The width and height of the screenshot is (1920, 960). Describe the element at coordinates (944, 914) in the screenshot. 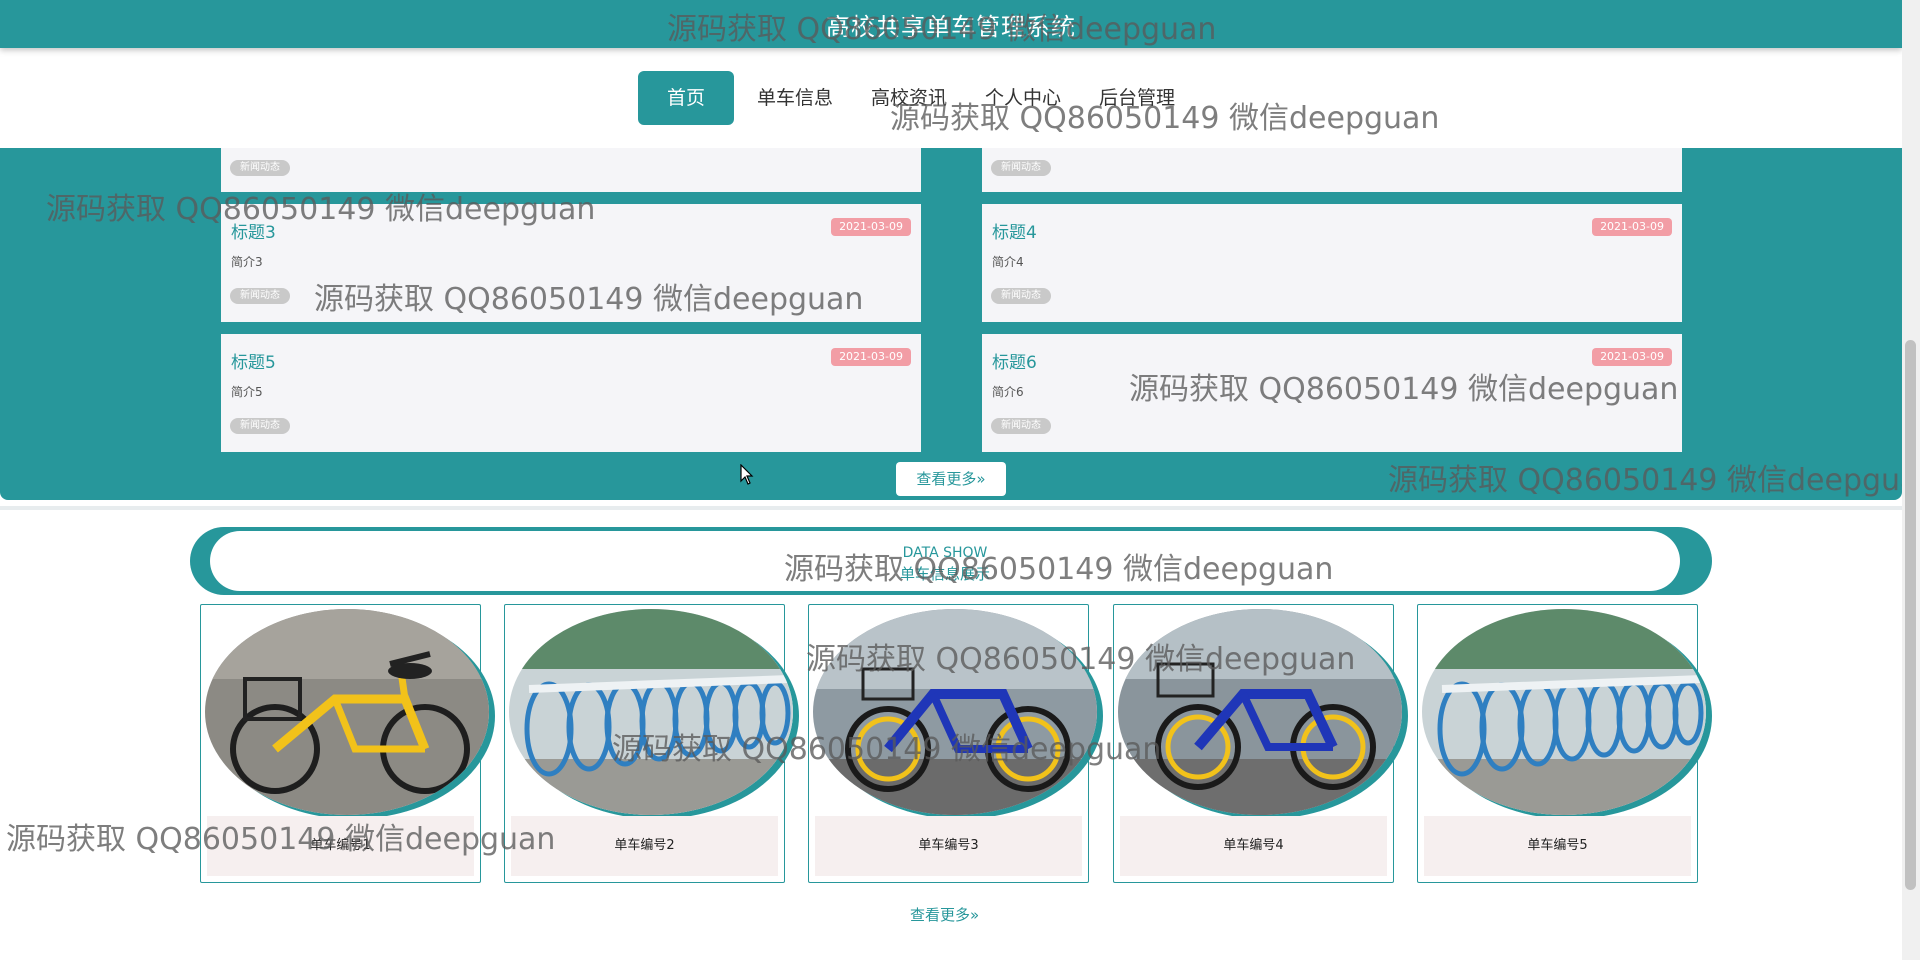

I see `bike-more-link: 查看更多»` at that location.